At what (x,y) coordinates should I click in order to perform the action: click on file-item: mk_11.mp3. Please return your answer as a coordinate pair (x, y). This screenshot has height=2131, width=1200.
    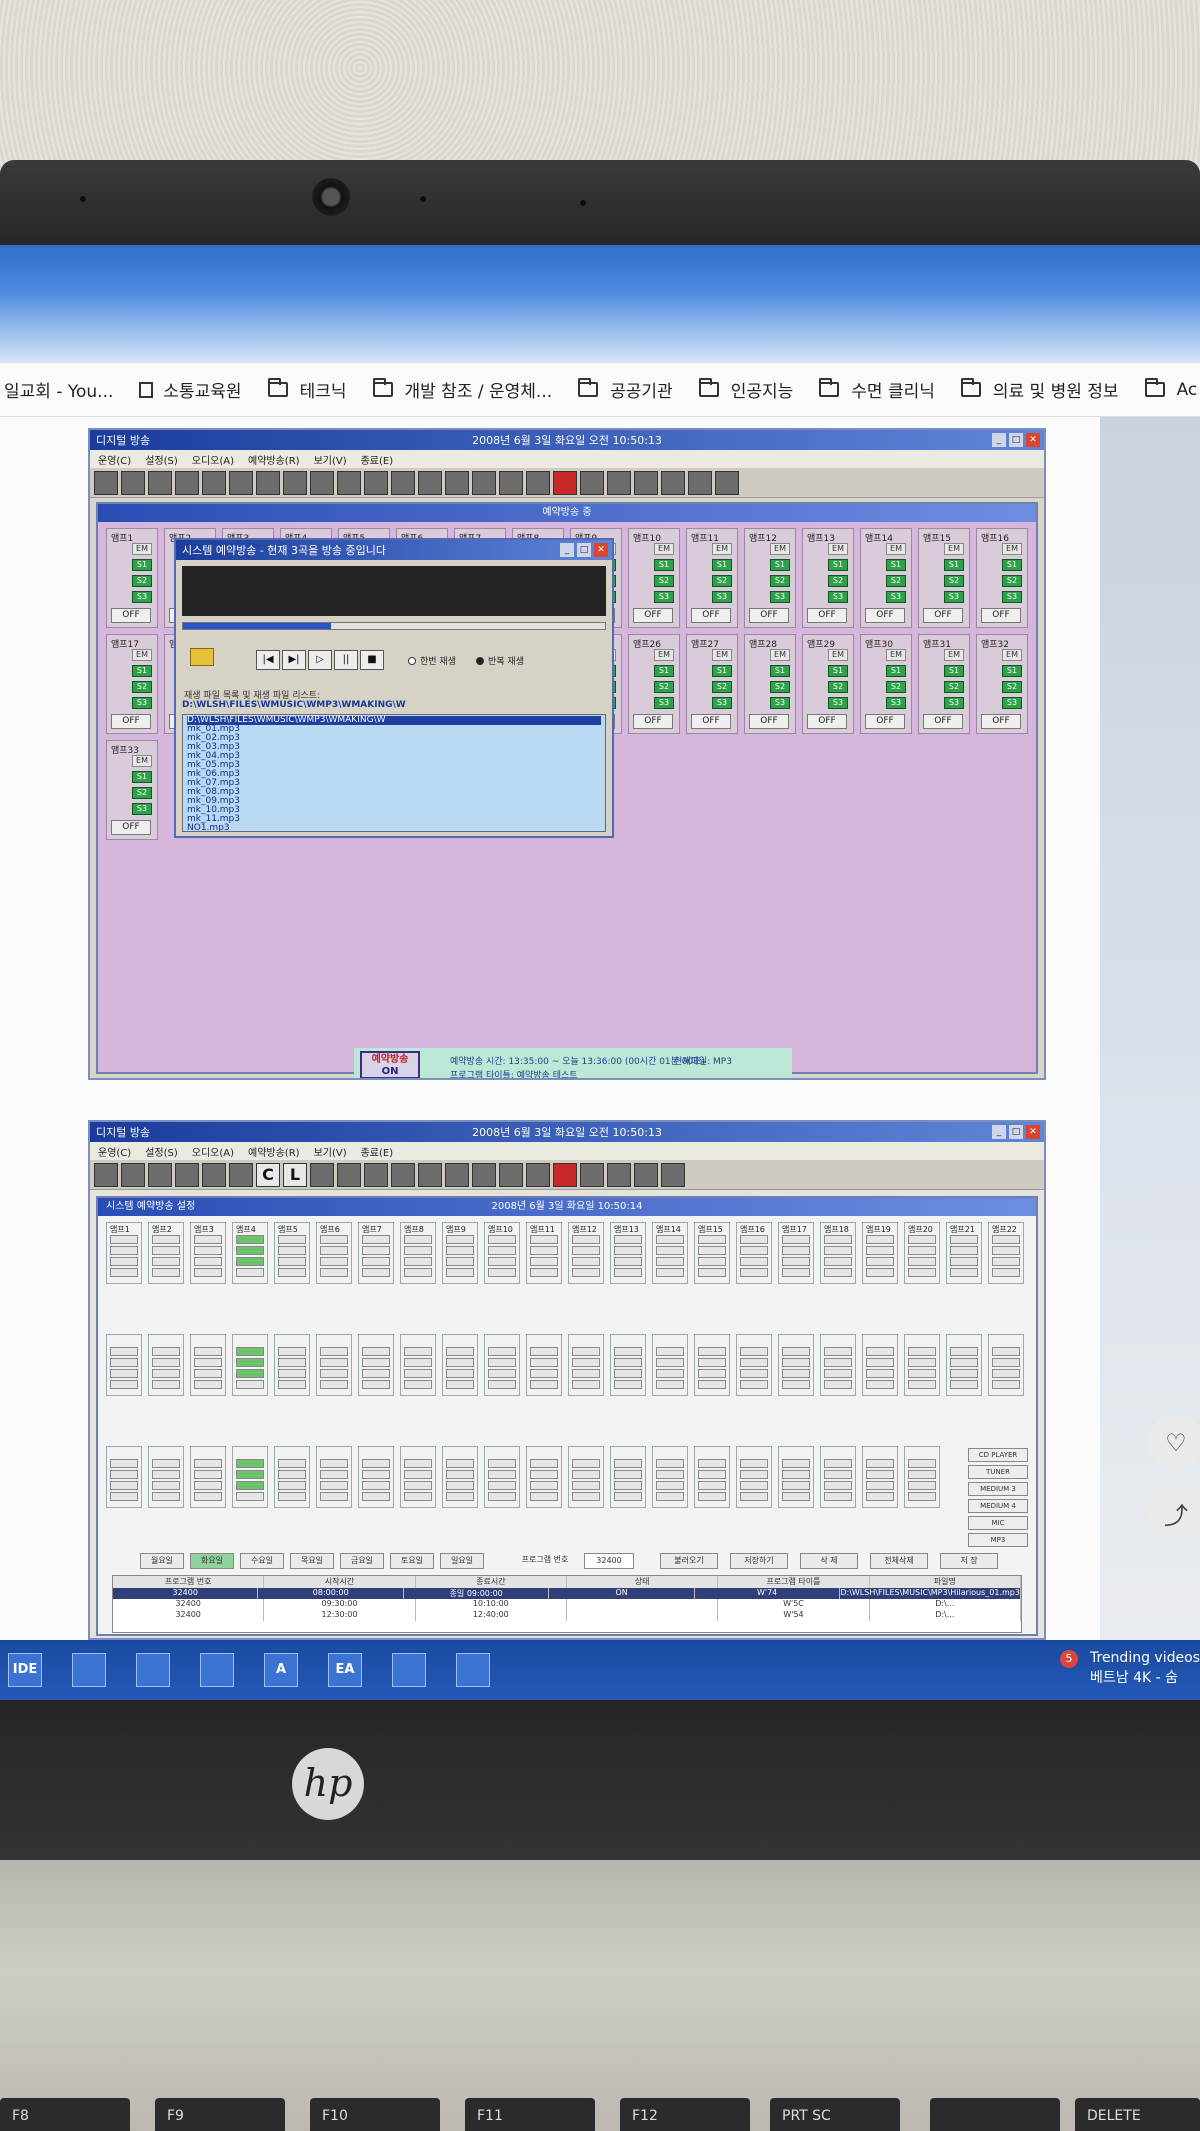
    Looking at the image, I should click on (394, 819).